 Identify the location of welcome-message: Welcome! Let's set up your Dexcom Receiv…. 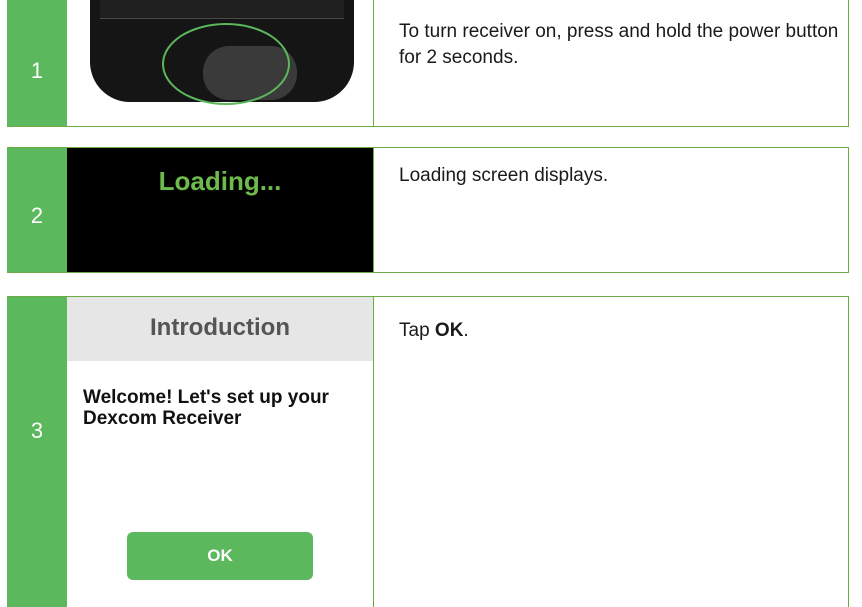
(223, 408).